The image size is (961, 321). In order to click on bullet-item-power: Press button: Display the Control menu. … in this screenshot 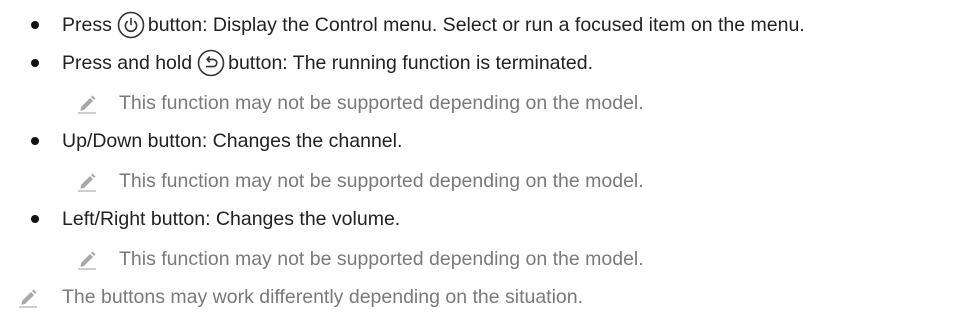, I will do `click(480, 25)`.